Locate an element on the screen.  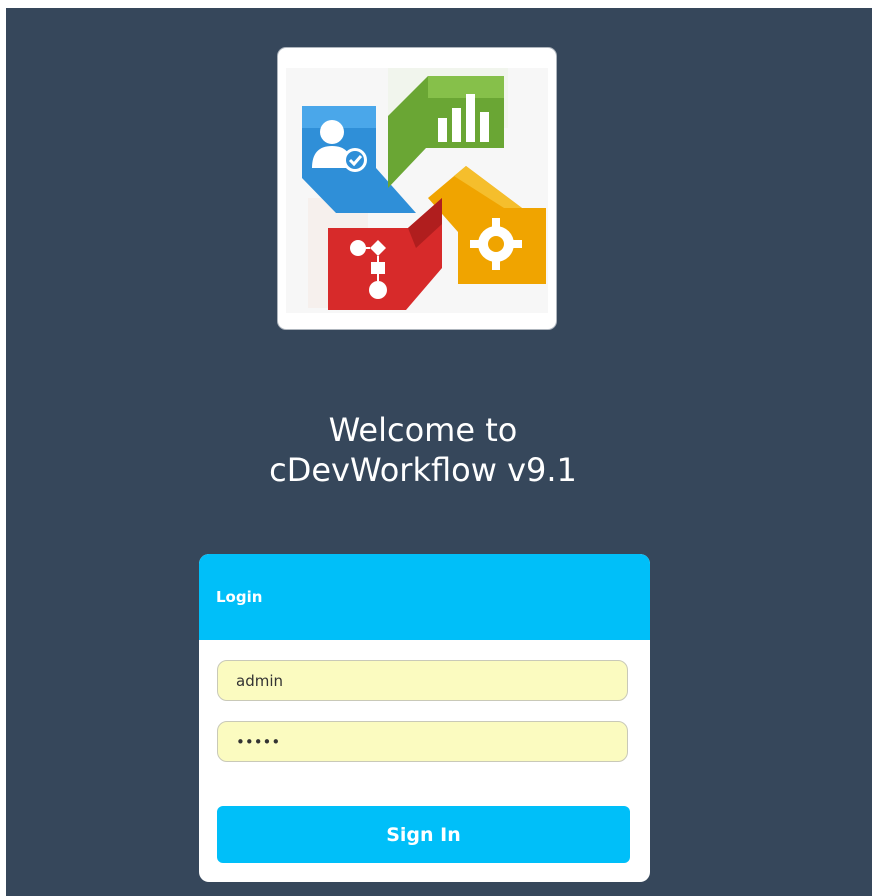
login-panel-title: Login is located at coordinates (424, 597).